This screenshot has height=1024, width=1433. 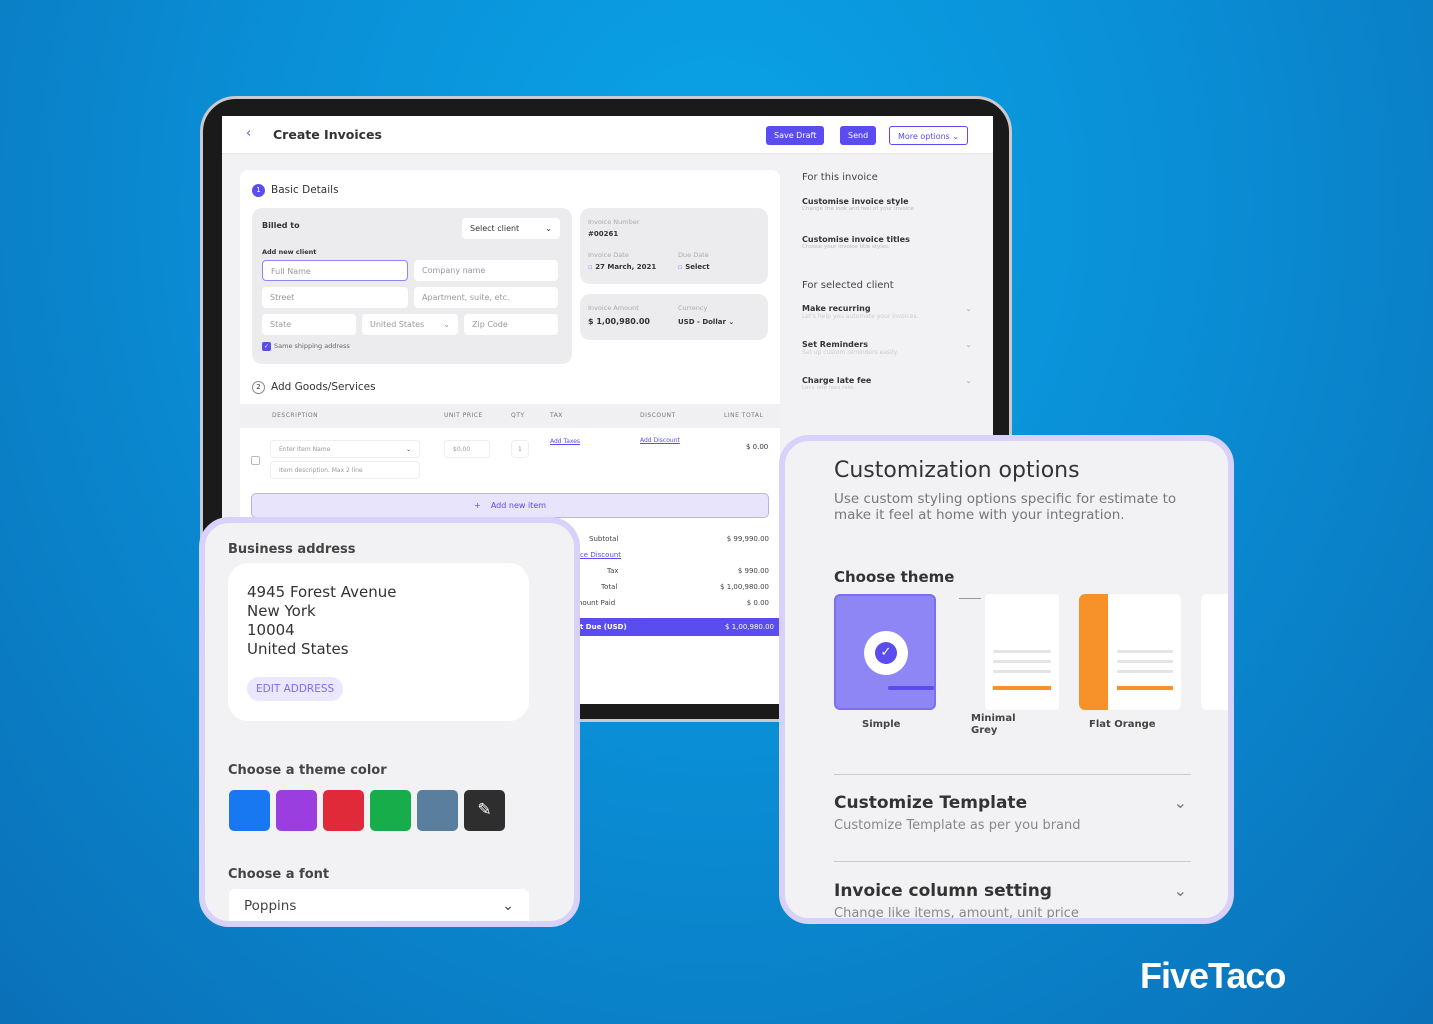 I want to click on theme-more, so click(x=1214, y=652).